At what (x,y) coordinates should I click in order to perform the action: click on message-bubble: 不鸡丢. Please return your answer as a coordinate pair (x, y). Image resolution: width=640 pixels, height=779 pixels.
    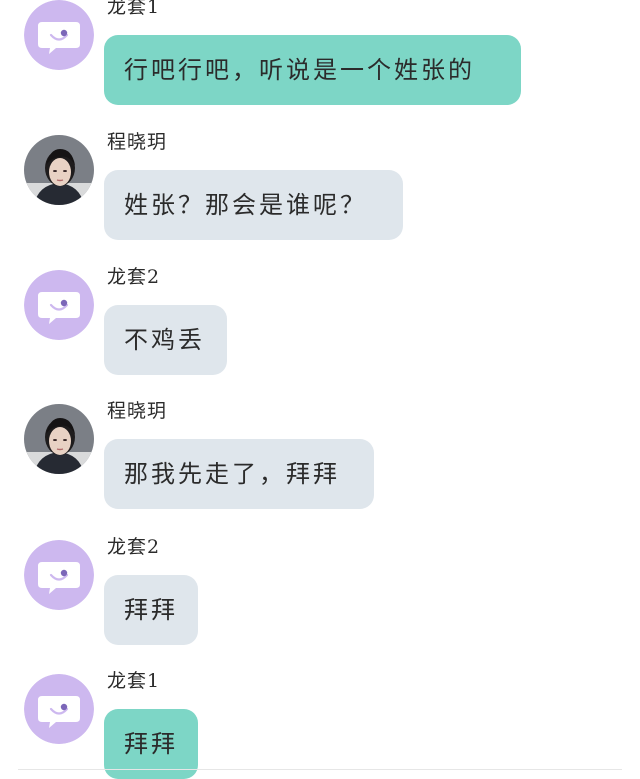
    Looking at the image, I should click on (165, 340).